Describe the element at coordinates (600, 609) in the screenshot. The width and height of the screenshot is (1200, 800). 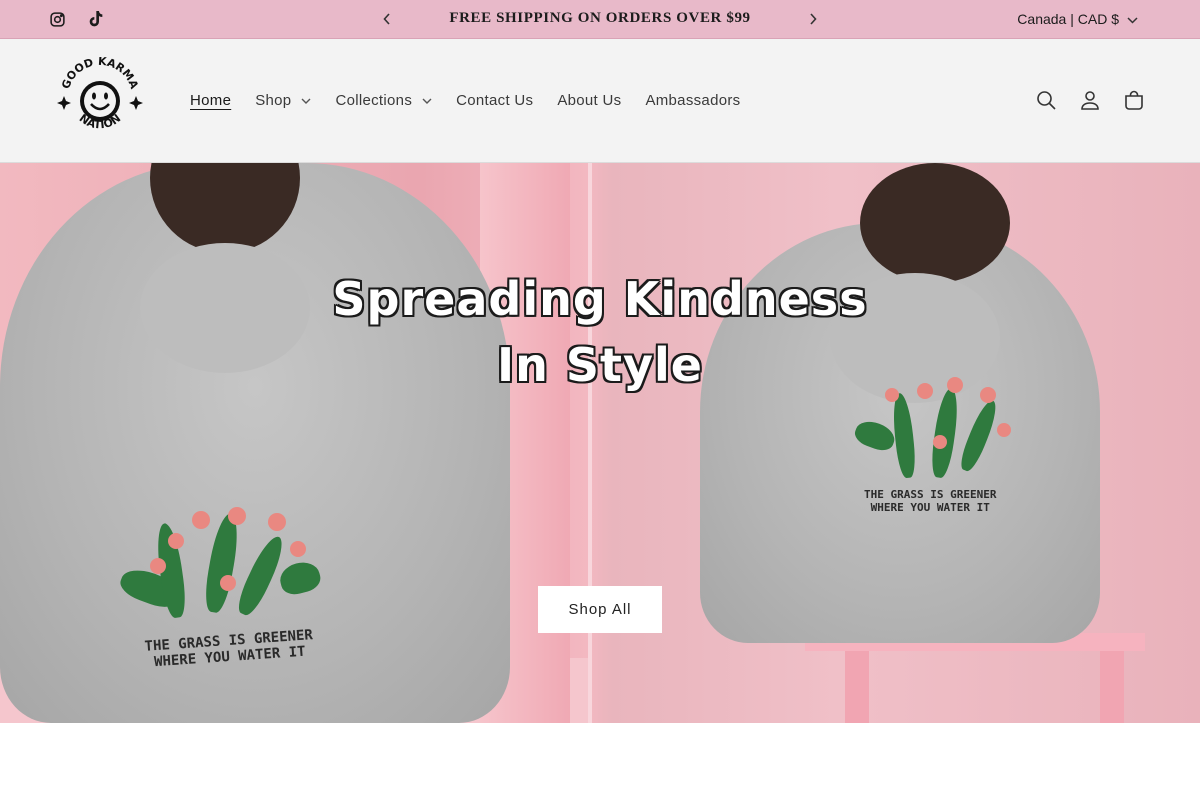
I see `shop-all-button: Shop All` at that location.